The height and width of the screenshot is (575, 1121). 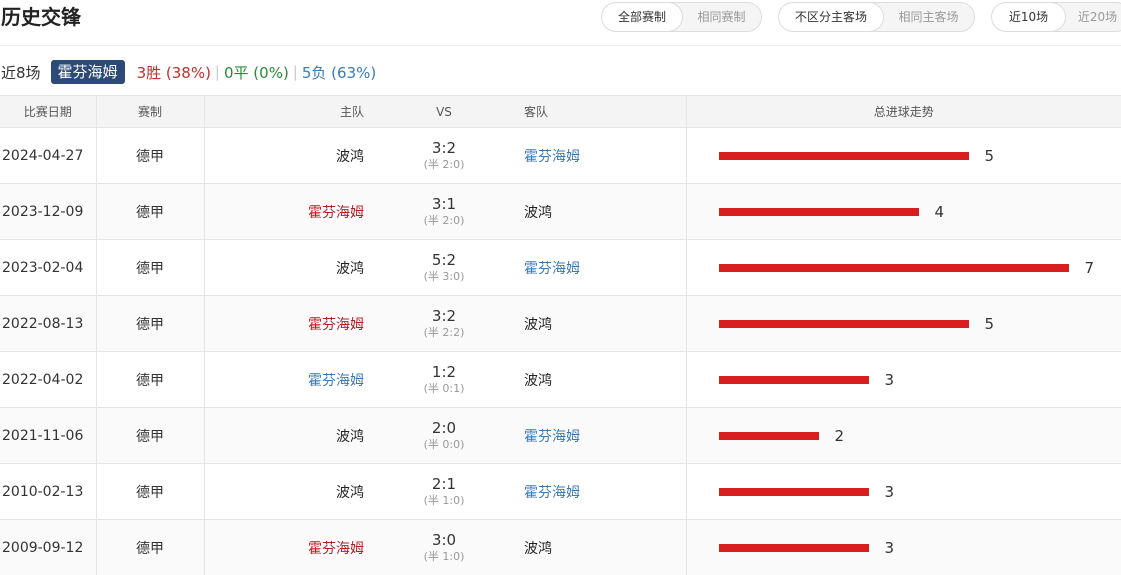 I want to click on filter-all-competitions: 全部赛制, so click(x=642, y=17).